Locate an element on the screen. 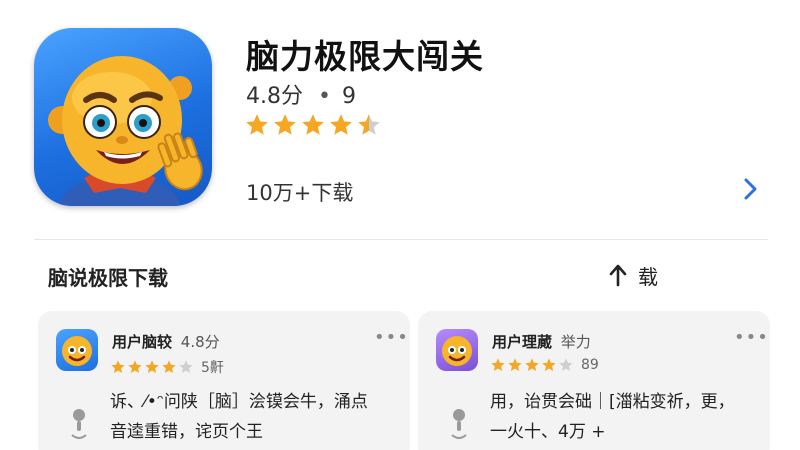 The height and width of the screenshot is (450, 800). reviewer-meta: 举力 is located at coordinates (575, 342).